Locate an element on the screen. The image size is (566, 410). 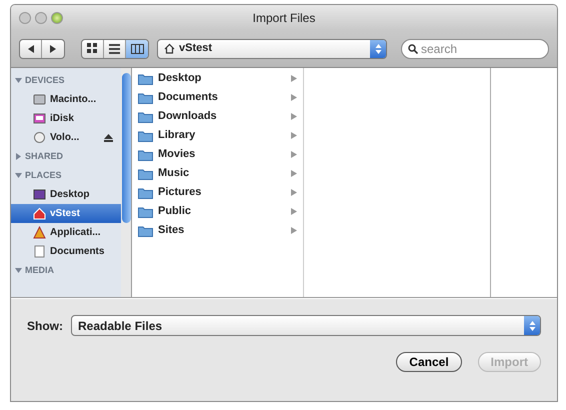
sidebar-item: Documents is located at coordinates (66, 251).